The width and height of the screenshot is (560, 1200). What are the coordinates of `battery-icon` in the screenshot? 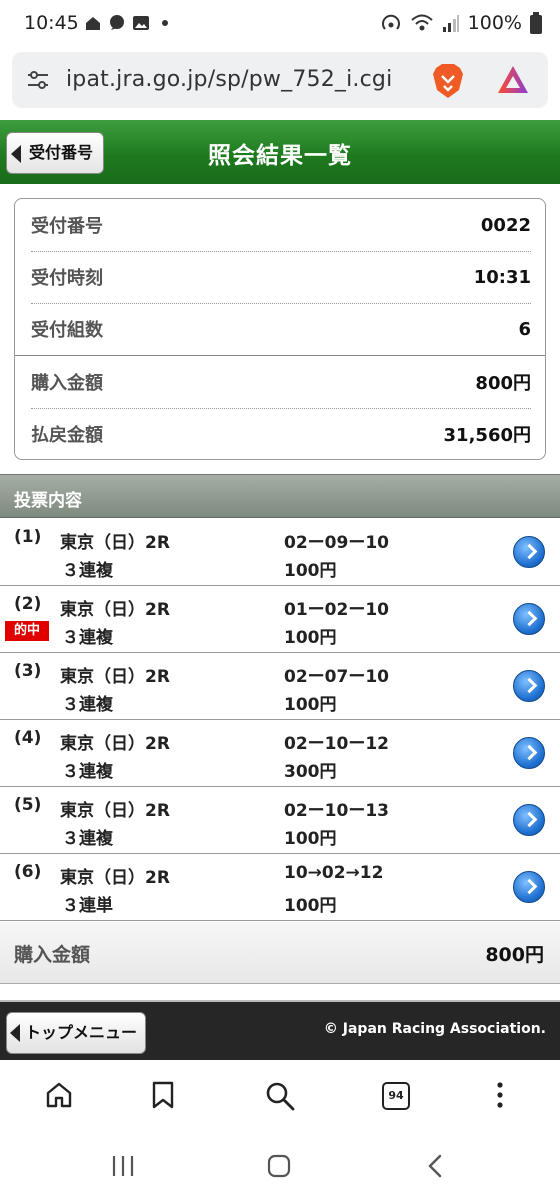 It's located at (536, 23).